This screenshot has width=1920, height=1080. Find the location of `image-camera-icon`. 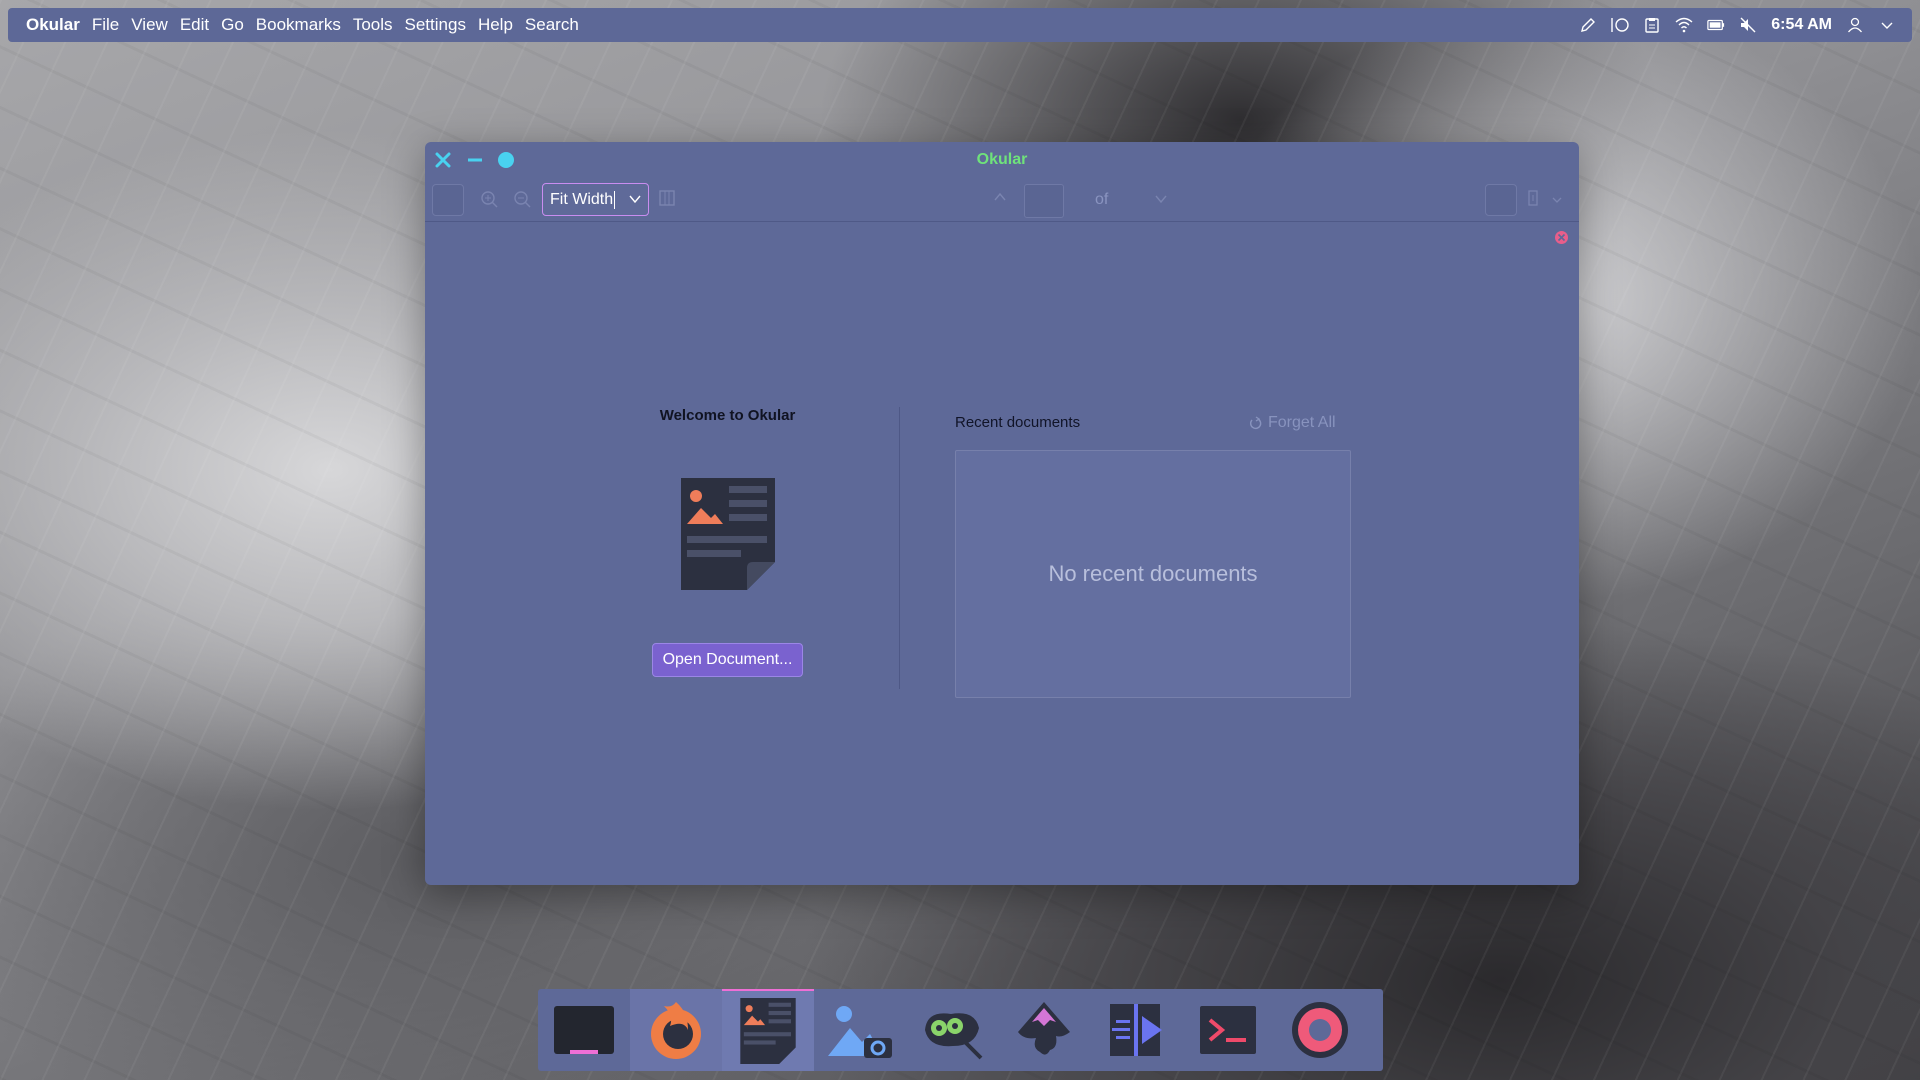

image-camera-icon is located at coordinates (860, 1032).